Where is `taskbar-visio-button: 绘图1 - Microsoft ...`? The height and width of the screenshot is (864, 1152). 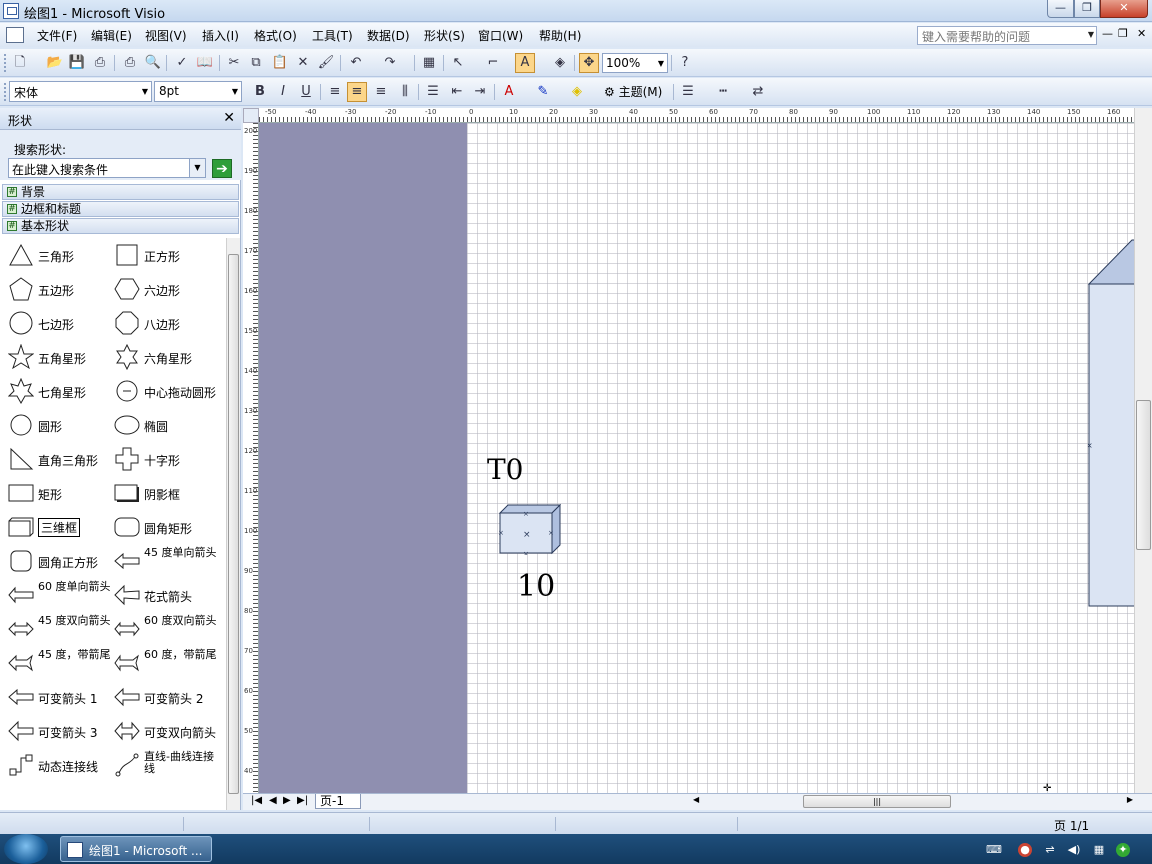 taskbar-visio-button: 绘图1 - Microsoft ... is located at coordinates (136, 849).